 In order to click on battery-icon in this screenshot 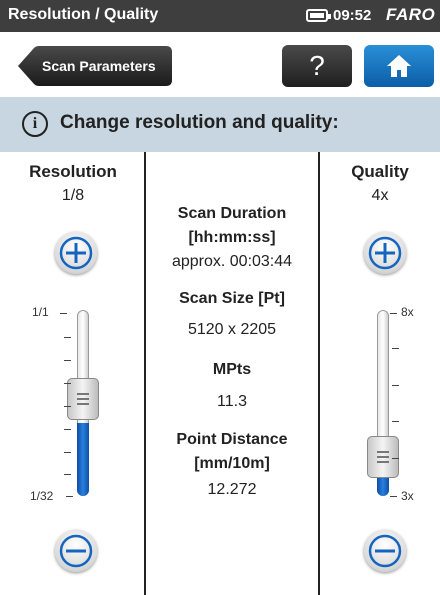, I will do `click(318, 15)`.